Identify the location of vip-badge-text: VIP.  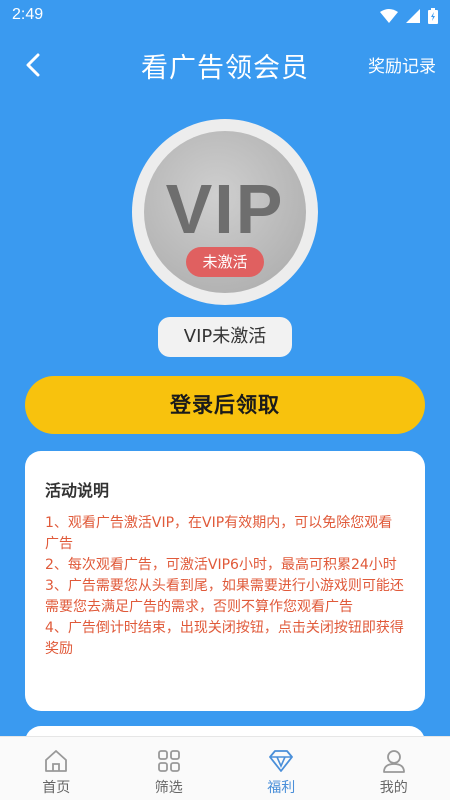
(225, 209).